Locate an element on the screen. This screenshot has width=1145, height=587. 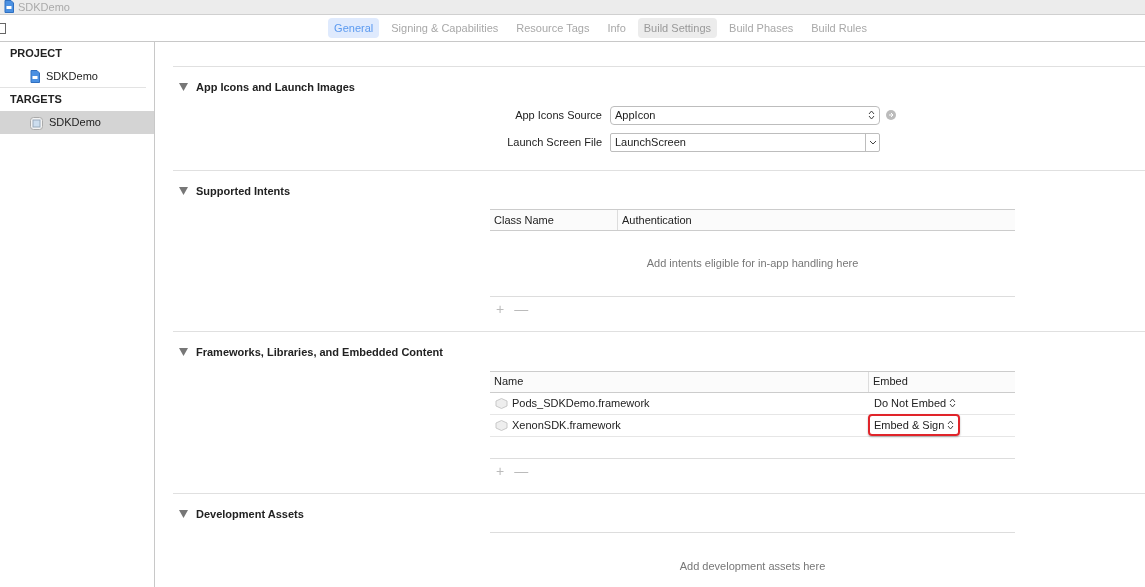
tab: Resource Tags is located at coordinates (553, 28).